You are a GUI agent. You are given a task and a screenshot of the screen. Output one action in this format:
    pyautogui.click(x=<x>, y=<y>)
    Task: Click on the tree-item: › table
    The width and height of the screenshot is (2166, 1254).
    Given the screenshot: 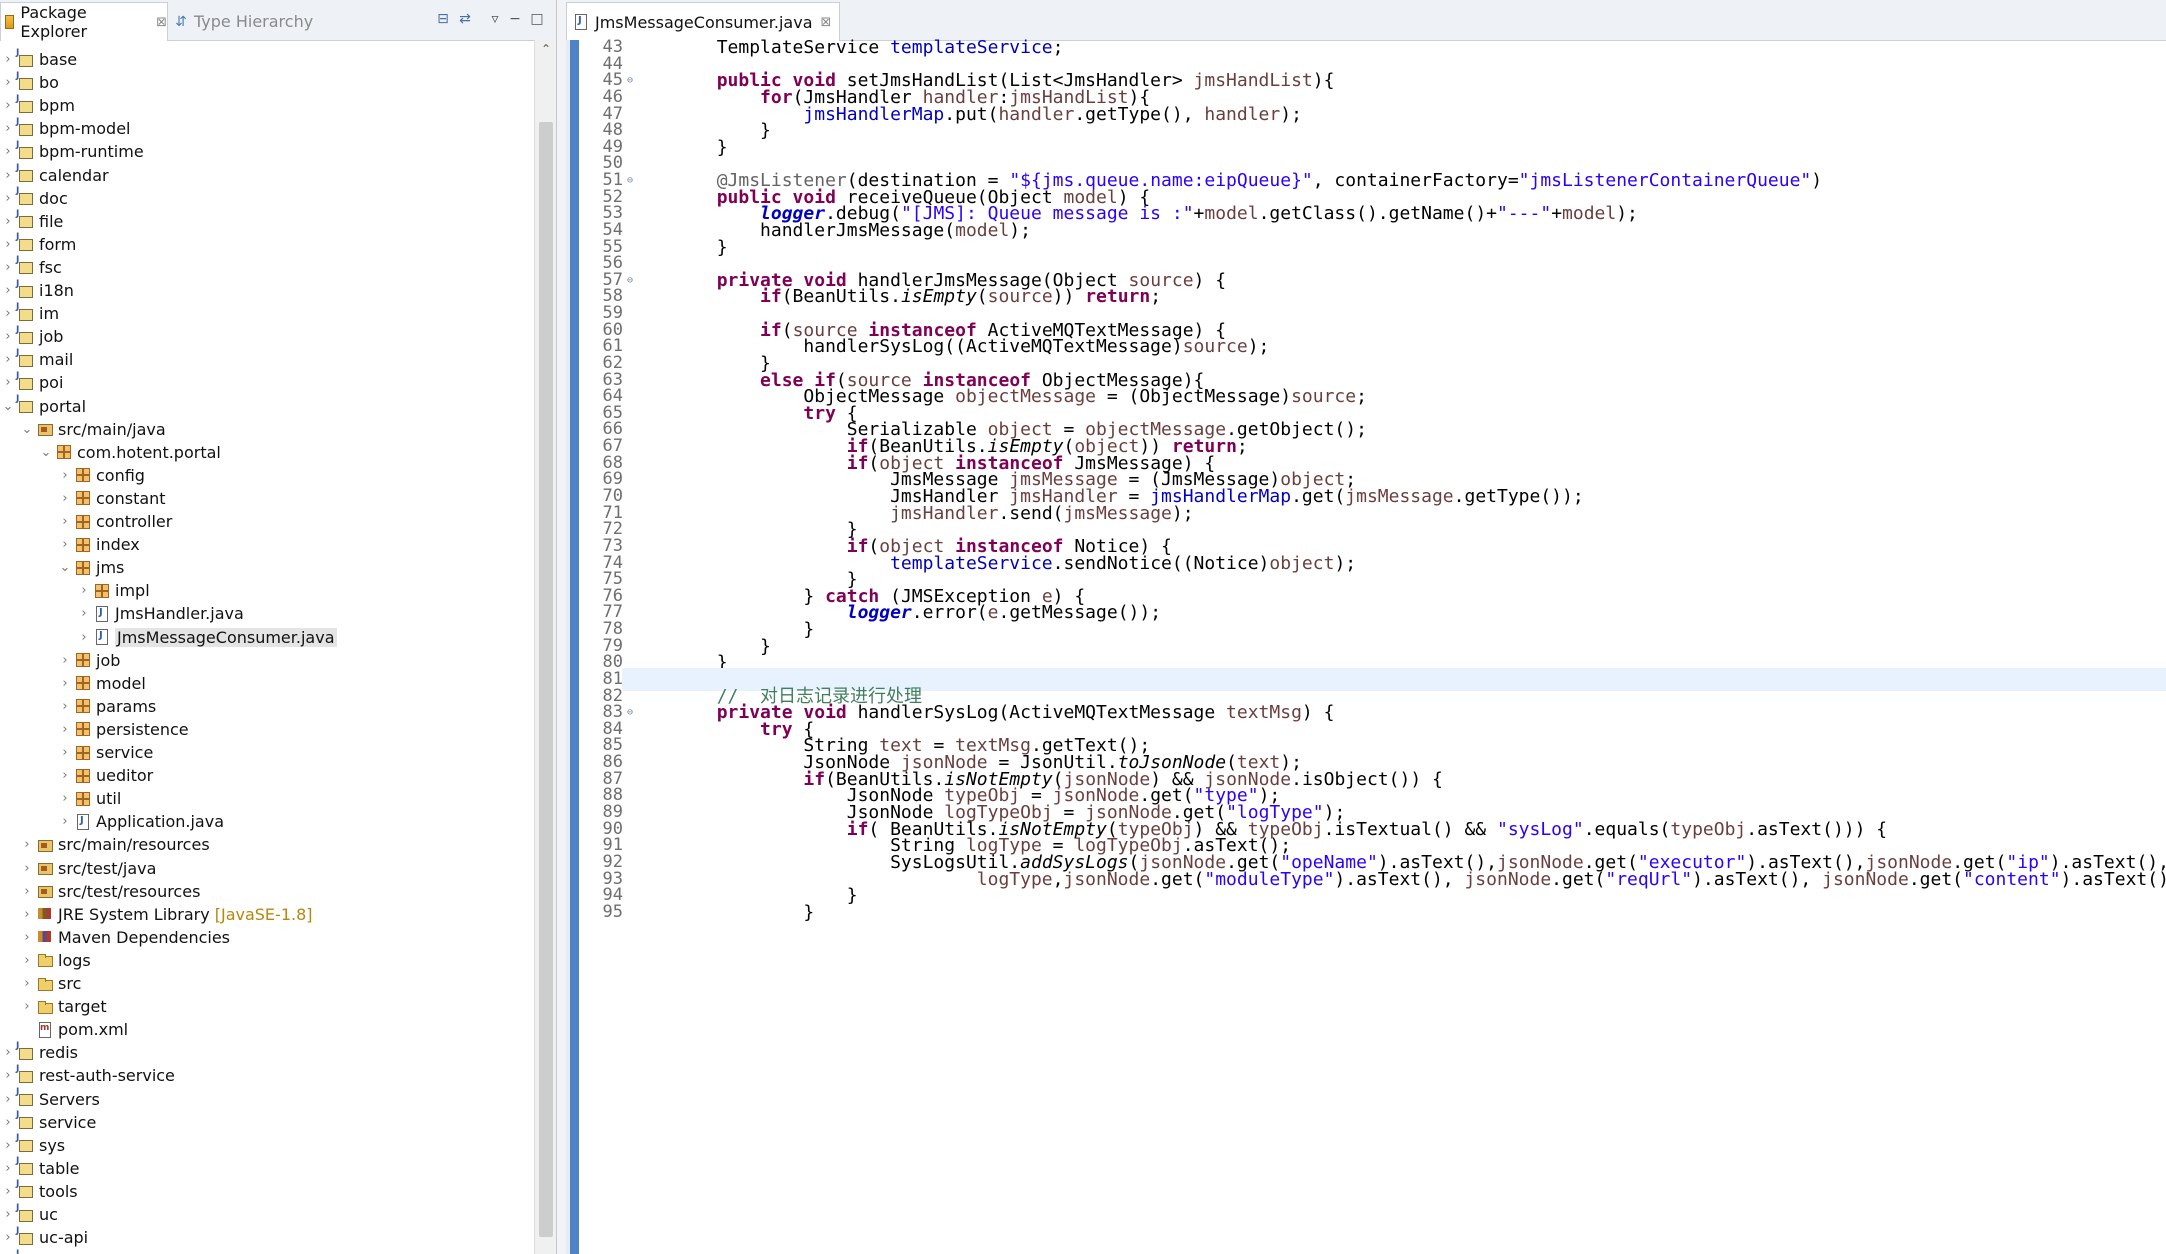 What is the action you would take?
    pyautogui.click(x=40, y=1168)
    